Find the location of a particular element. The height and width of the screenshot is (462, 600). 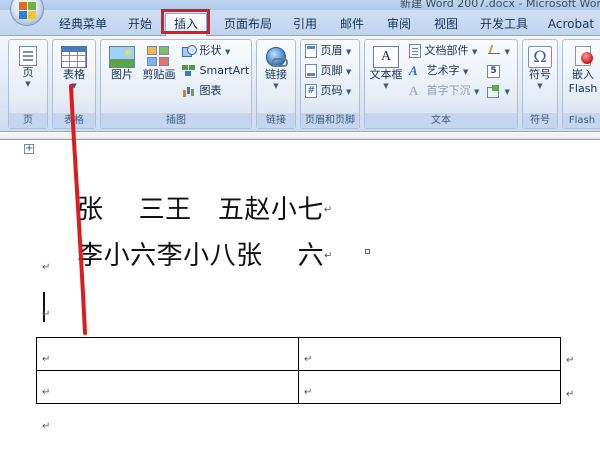

table-move-handle-icon: + is located at coordinates (29, 149).